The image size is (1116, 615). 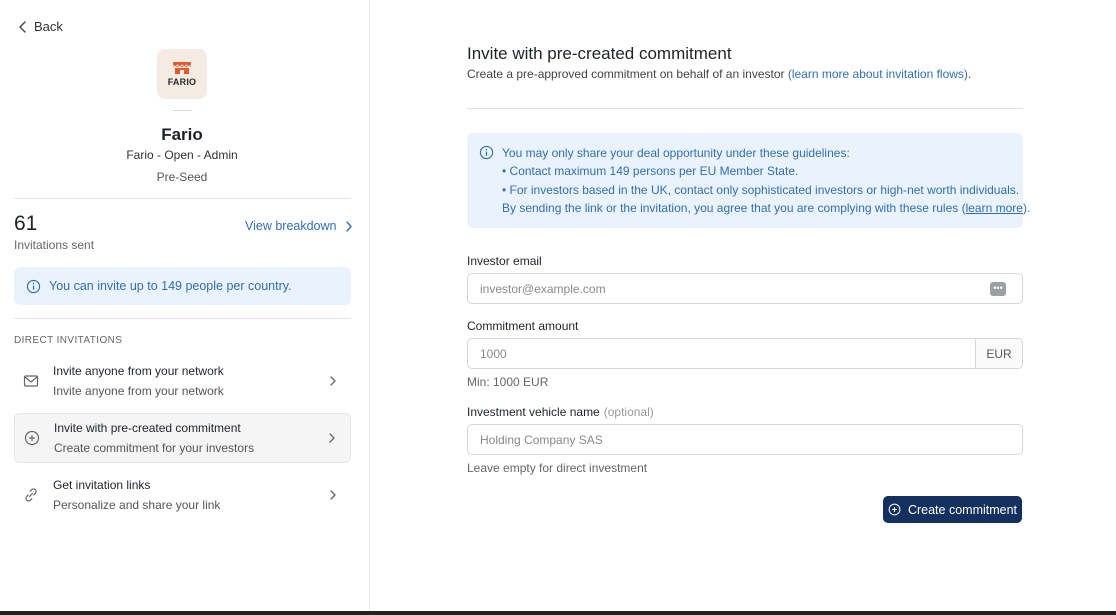 I want to click on link-icon, so click(x=31, y=495).